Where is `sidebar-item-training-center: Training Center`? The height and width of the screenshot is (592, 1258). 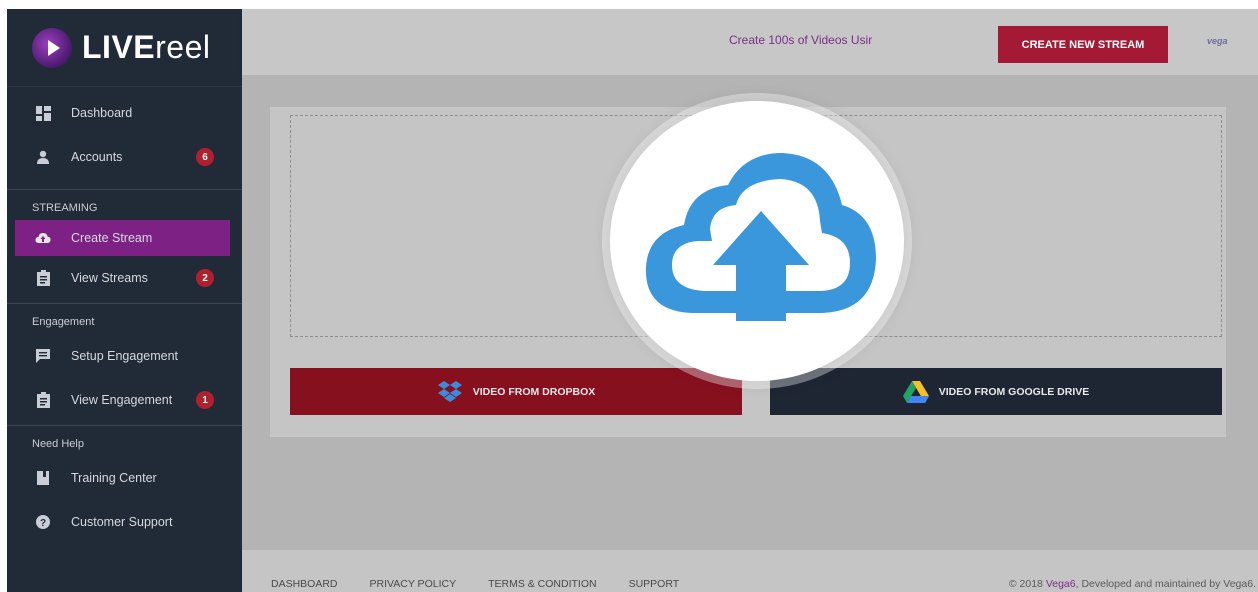
sidebar-item-training-center: Training Center is located at coordinates (124, 478).